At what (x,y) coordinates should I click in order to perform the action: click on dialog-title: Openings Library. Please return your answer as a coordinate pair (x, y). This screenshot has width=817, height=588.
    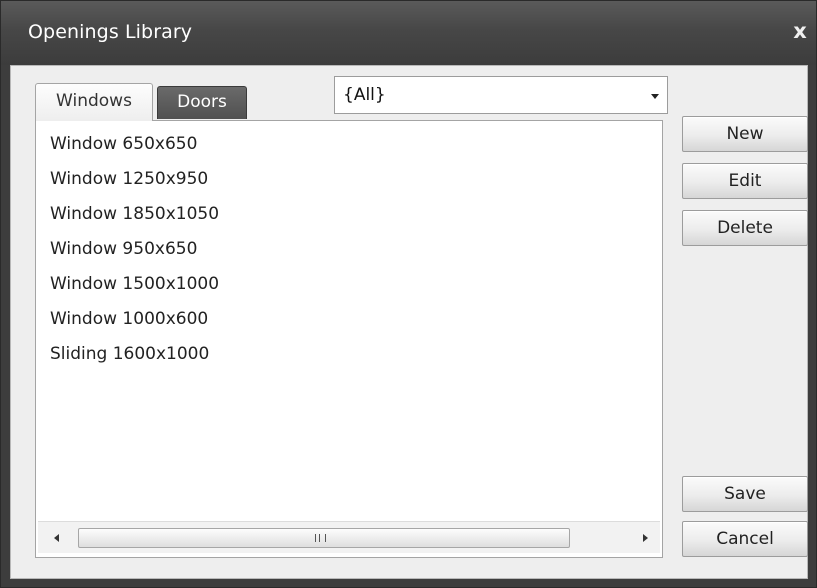
    Looking at the image, I should click on (110, 32).